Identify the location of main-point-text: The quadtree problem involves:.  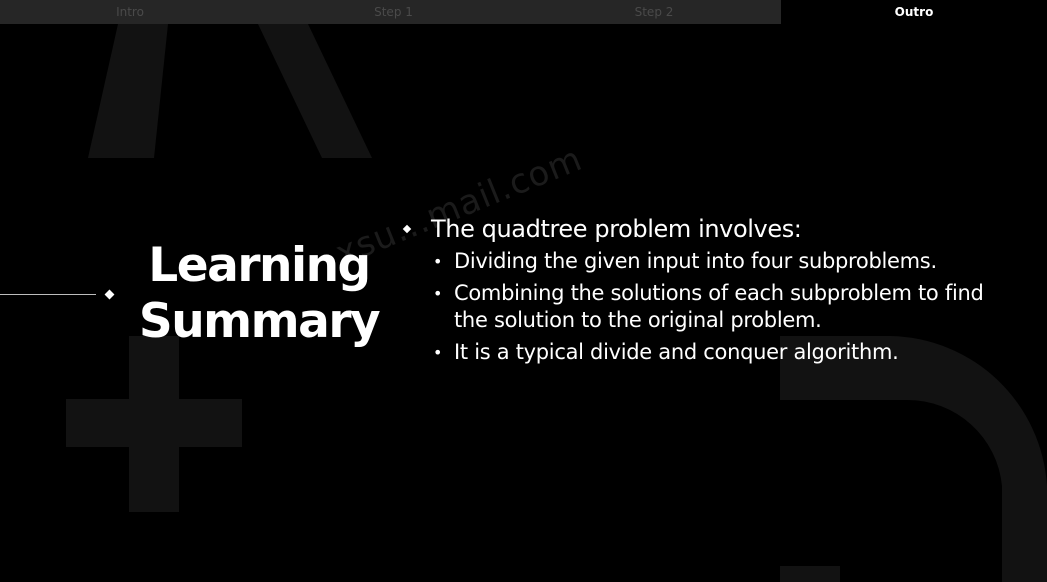
(616, 229).